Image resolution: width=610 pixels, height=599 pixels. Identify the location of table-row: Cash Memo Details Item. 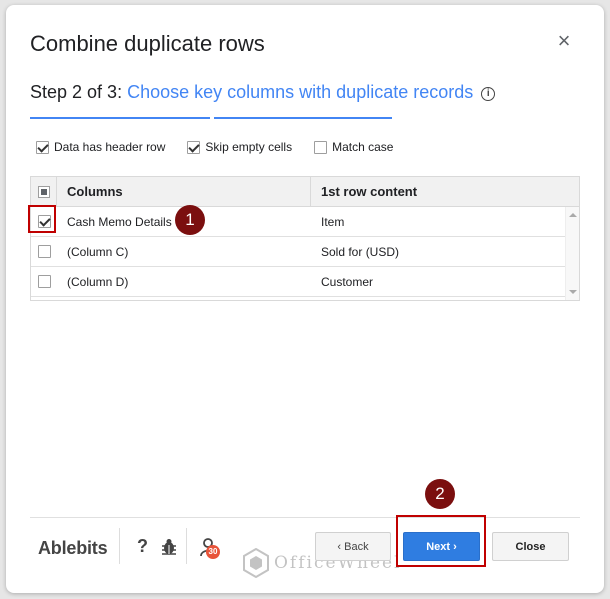
(298, 222).